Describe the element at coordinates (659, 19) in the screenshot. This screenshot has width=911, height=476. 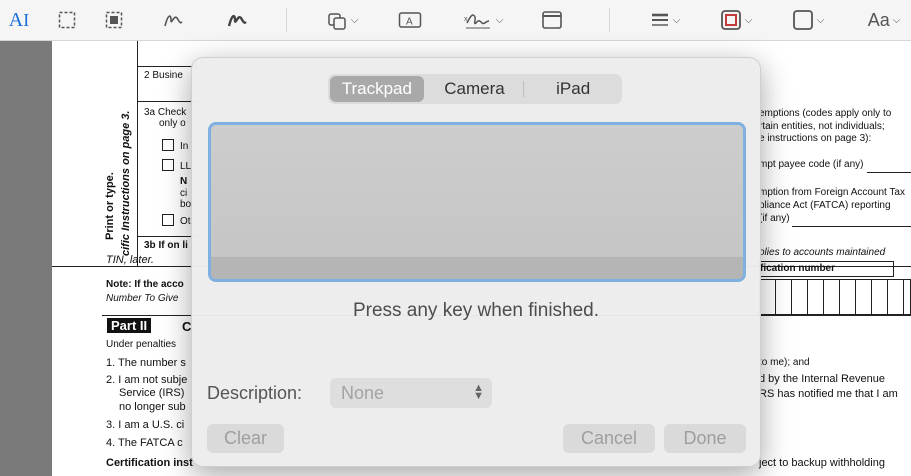
I see `line-style-icon` at that location.